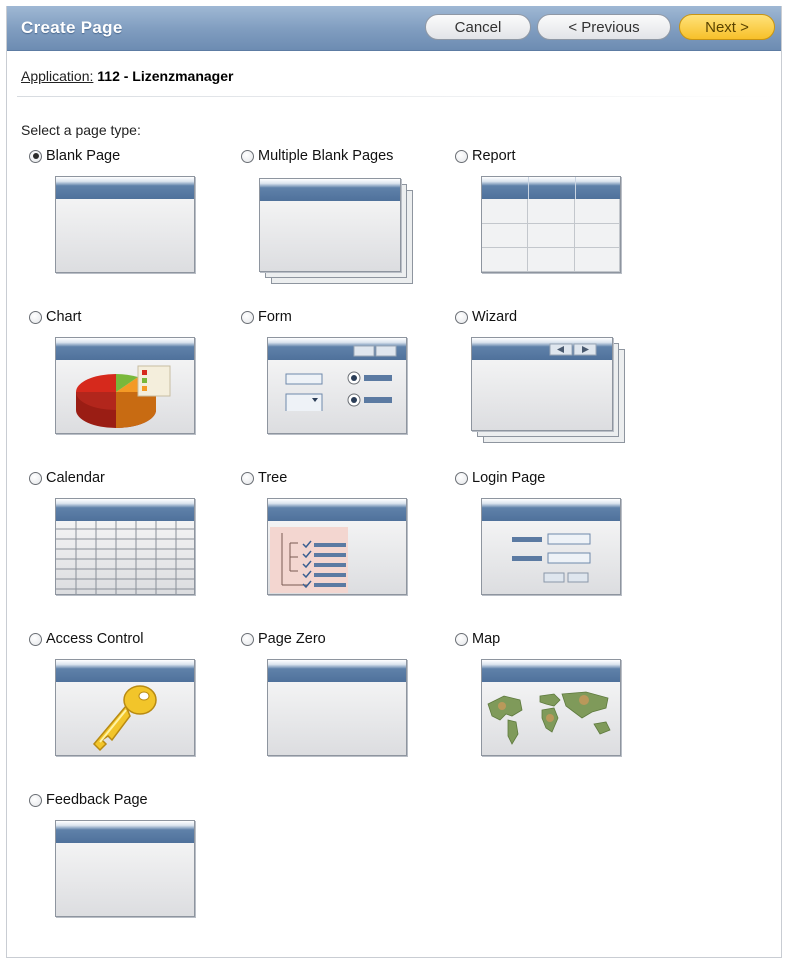  I want to click on option-feedback-page: Feedback Page, so click(139, 867).